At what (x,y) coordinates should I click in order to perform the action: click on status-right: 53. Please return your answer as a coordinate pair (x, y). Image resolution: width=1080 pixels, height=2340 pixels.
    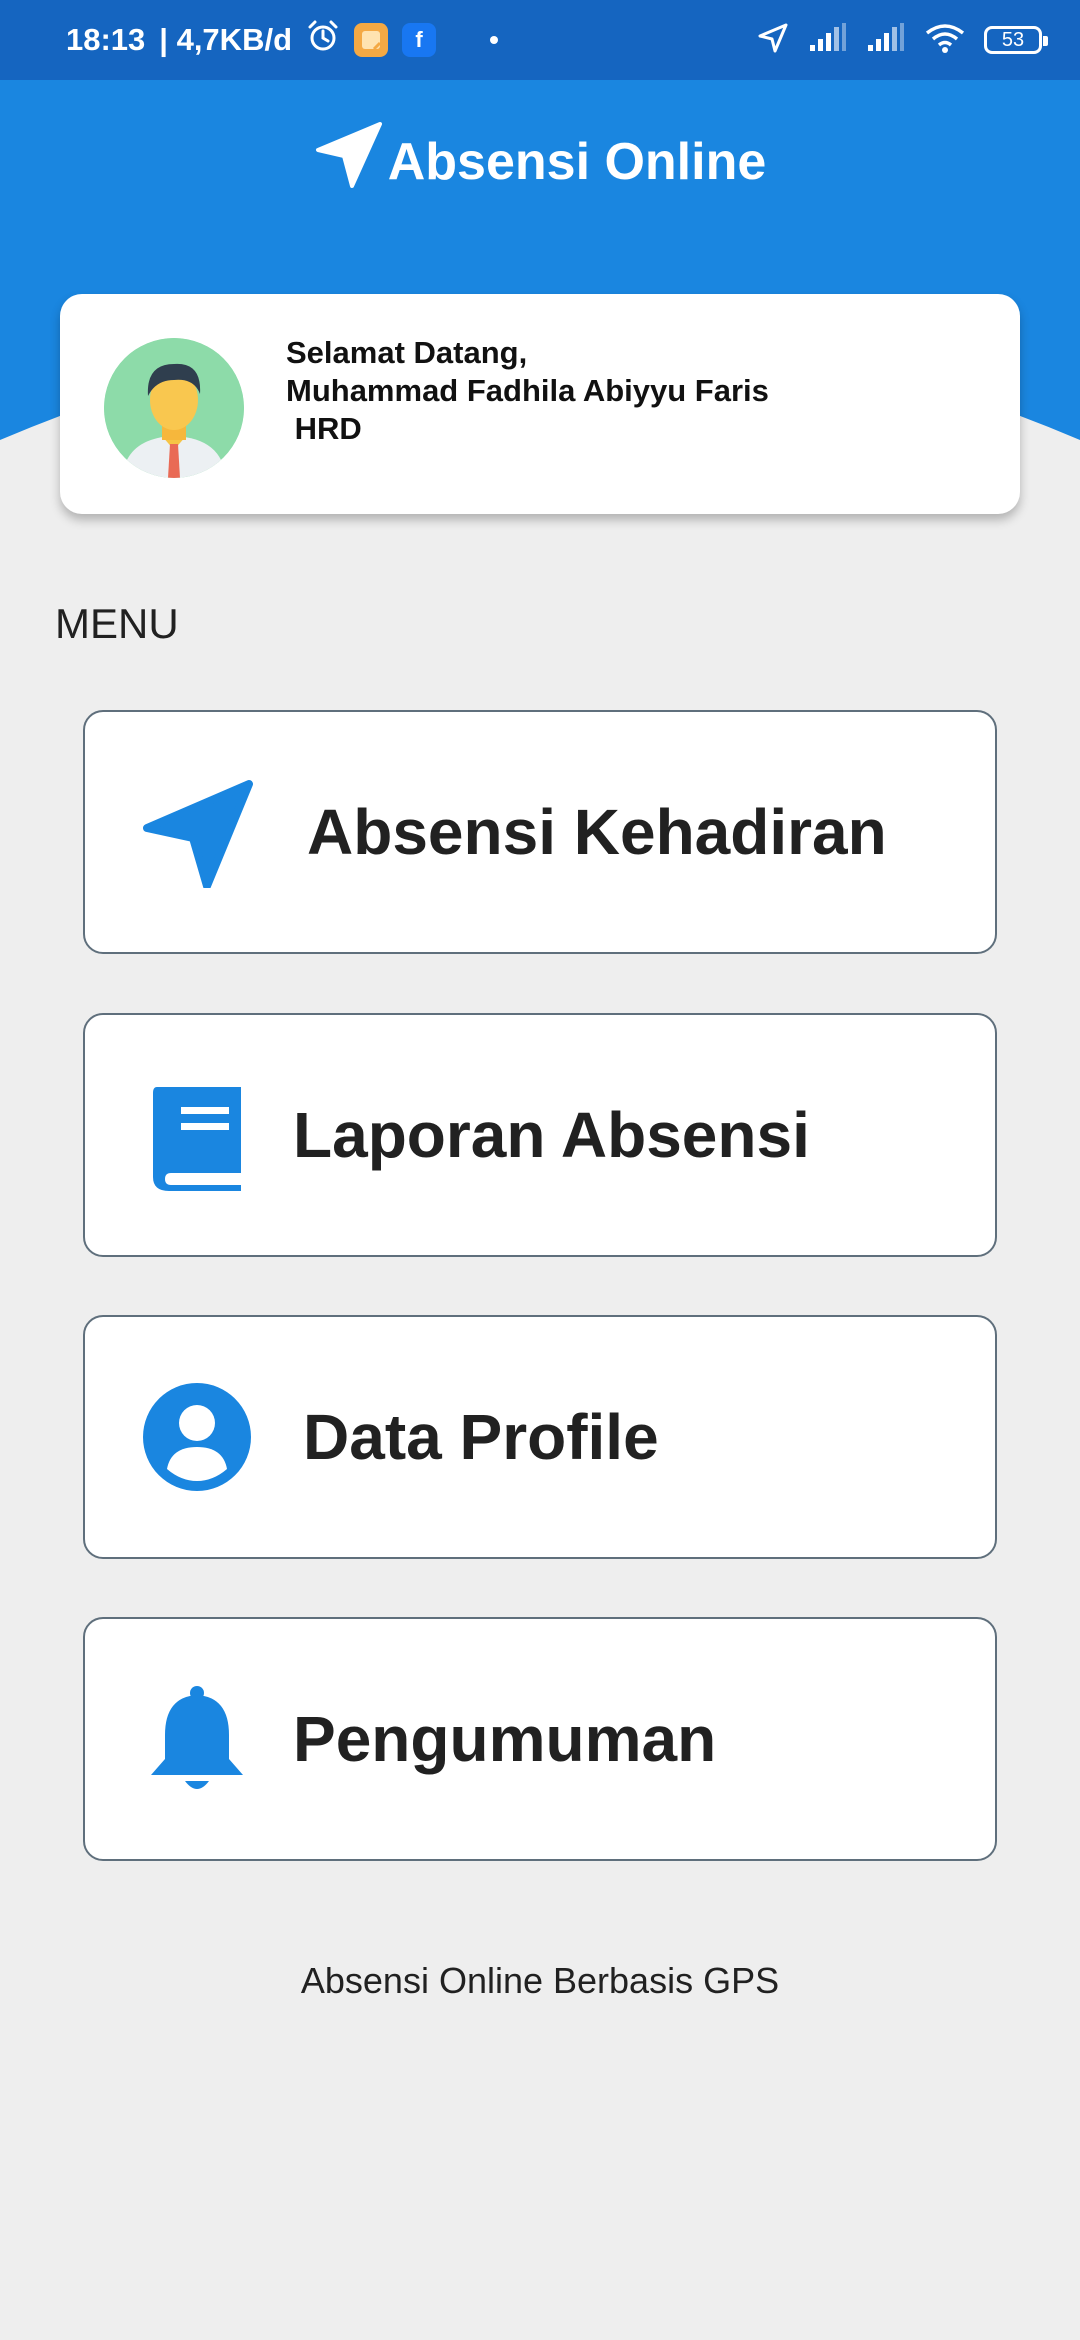
    Looking at the image, I should click on (902, 40).